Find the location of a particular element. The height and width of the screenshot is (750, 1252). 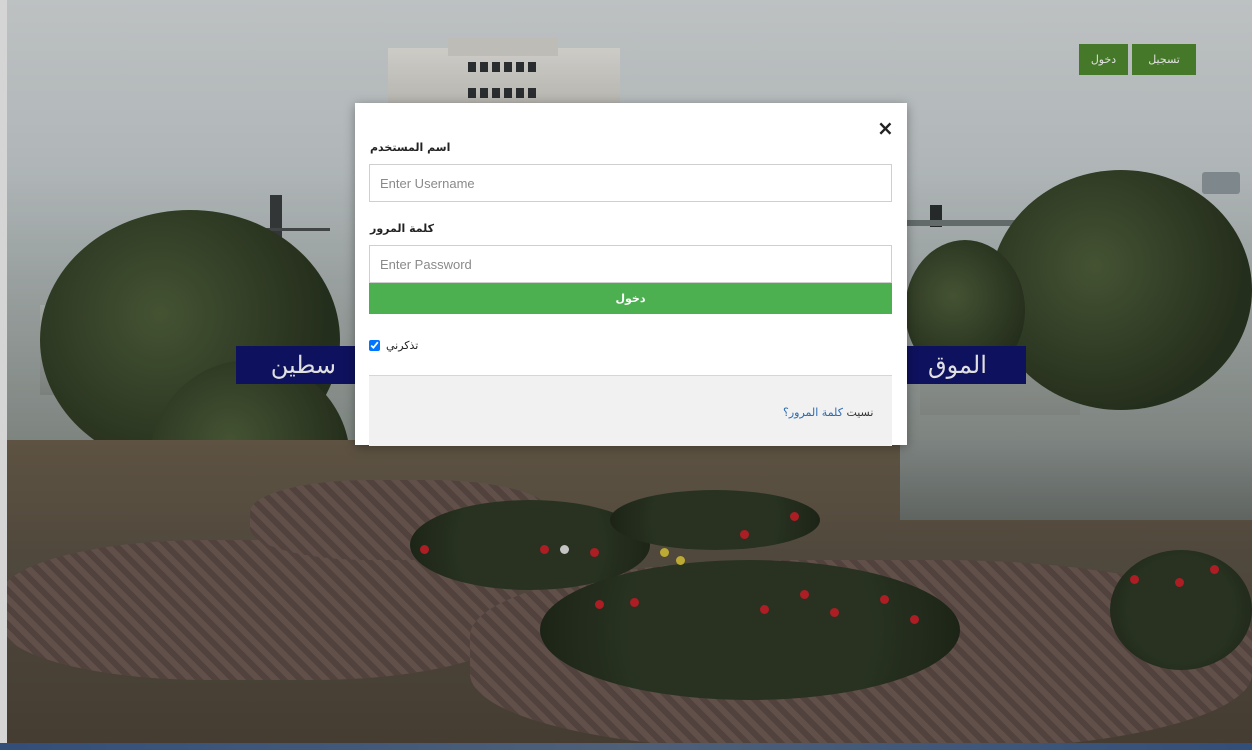

forgot-prefix: نسيت is located at coordinates (860, 412).